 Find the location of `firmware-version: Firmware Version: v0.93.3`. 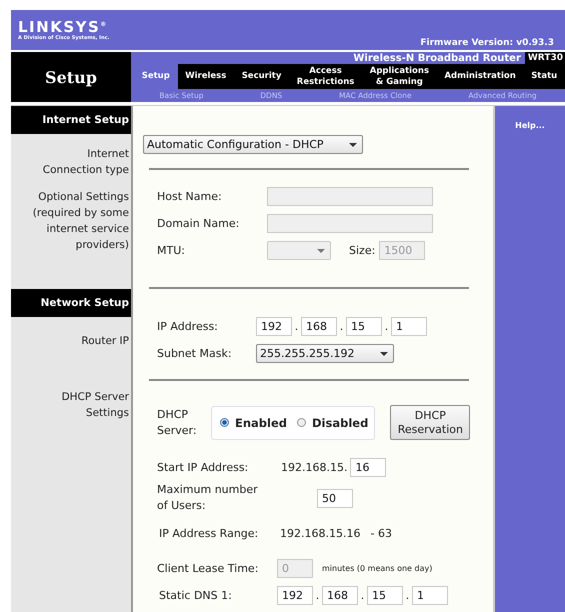

firmware-version: Firmware Version: v0.93.3 is located at coordinates (487, 44).